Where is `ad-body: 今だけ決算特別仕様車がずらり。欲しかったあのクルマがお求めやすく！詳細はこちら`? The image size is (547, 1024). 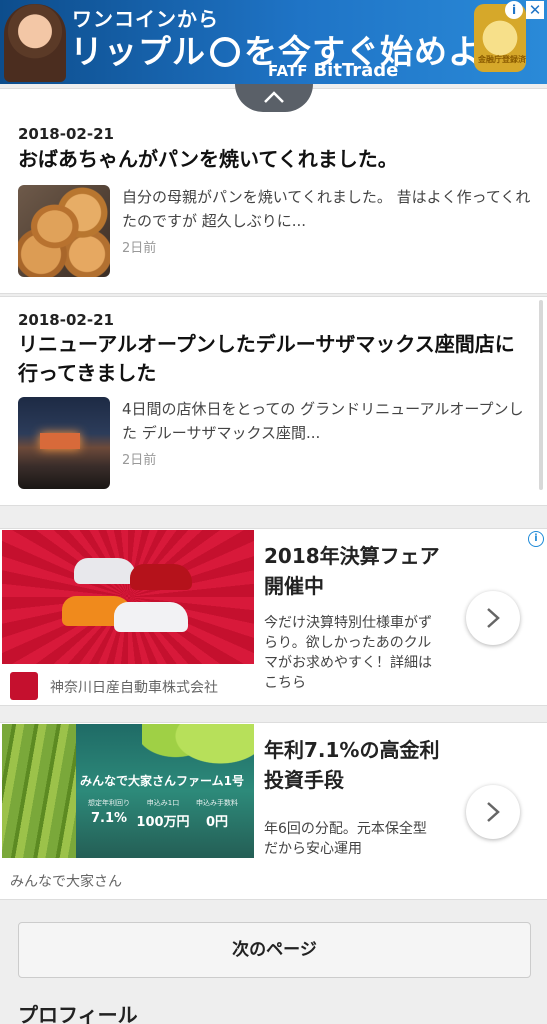
ad-body: 今だけ決算特別仕様車がずらり。欲しかったあのクルマがお求めやすく！詳細はこちら is located at coordinates (348, 653).